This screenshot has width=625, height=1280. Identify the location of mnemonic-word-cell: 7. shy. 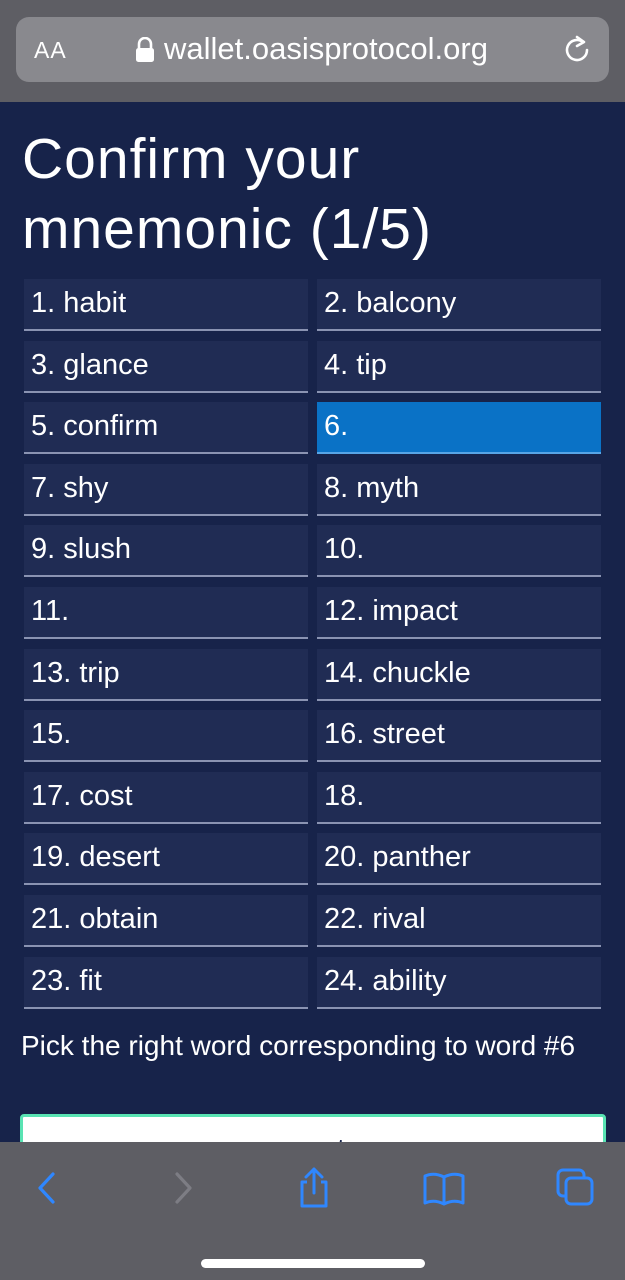
(166, 489).